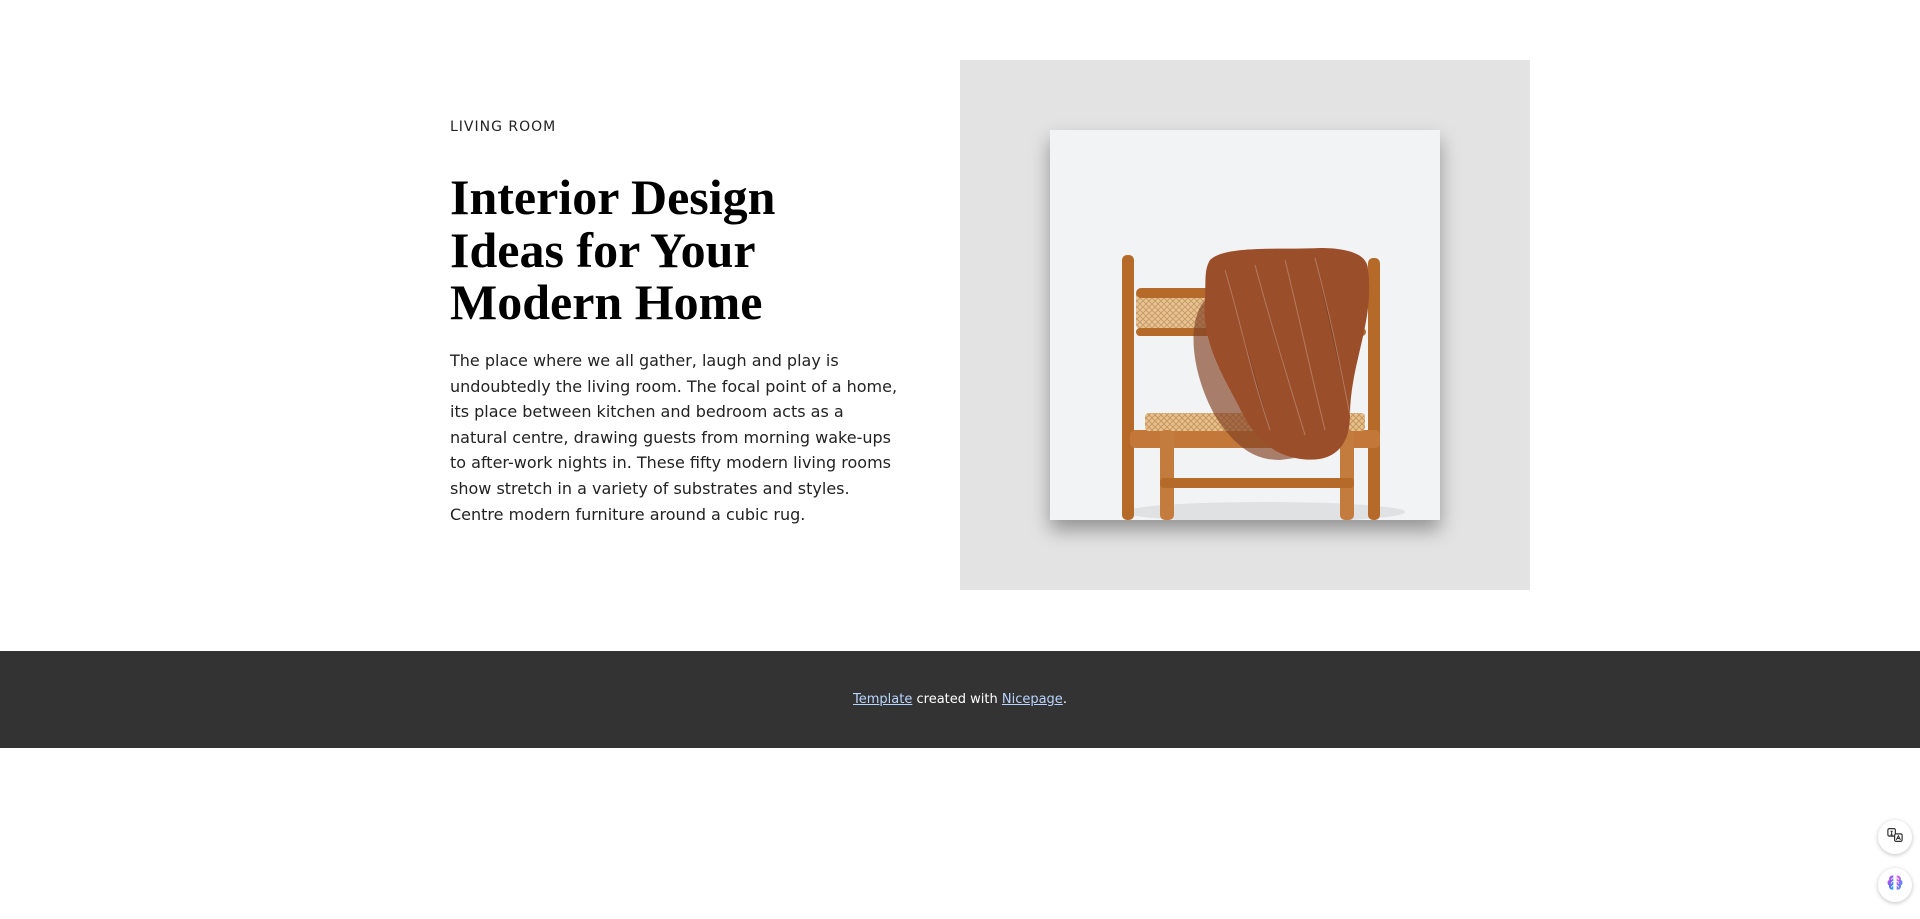 The height and width of the screenshot is (919, 1920). I want to click on footer-end-text: ., so click(1064, 699).